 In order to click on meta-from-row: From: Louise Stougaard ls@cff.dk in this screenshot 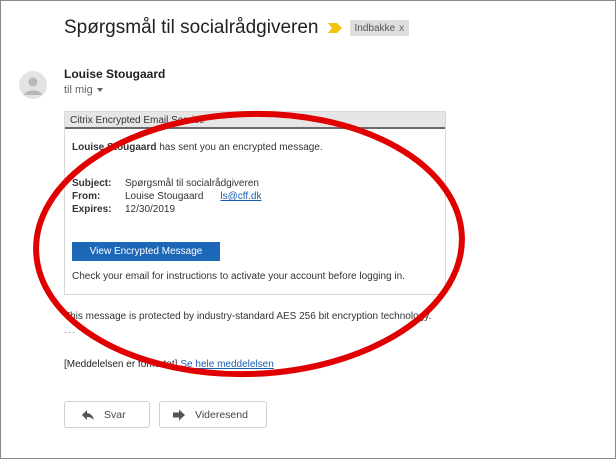, I will do `click(167, 196)`.